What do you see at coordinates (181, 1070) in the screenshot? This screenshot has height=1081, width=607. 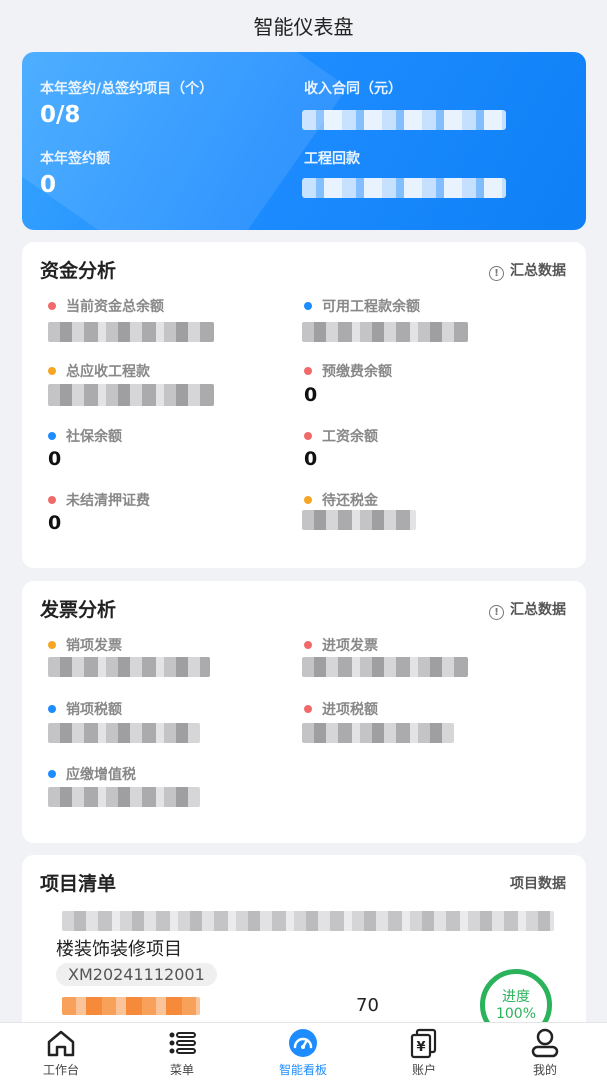 I see `tab-label: 菜单` at bounding box center [181, 1070].